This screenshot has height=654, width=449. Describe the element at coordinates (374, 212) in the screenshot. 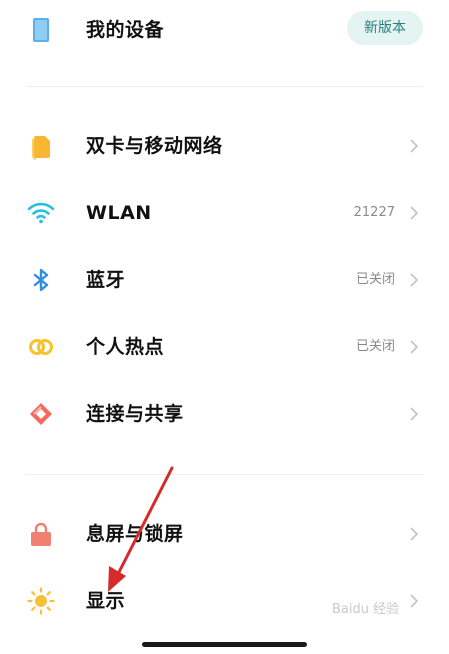

I see `item-value: 21227` at that location.